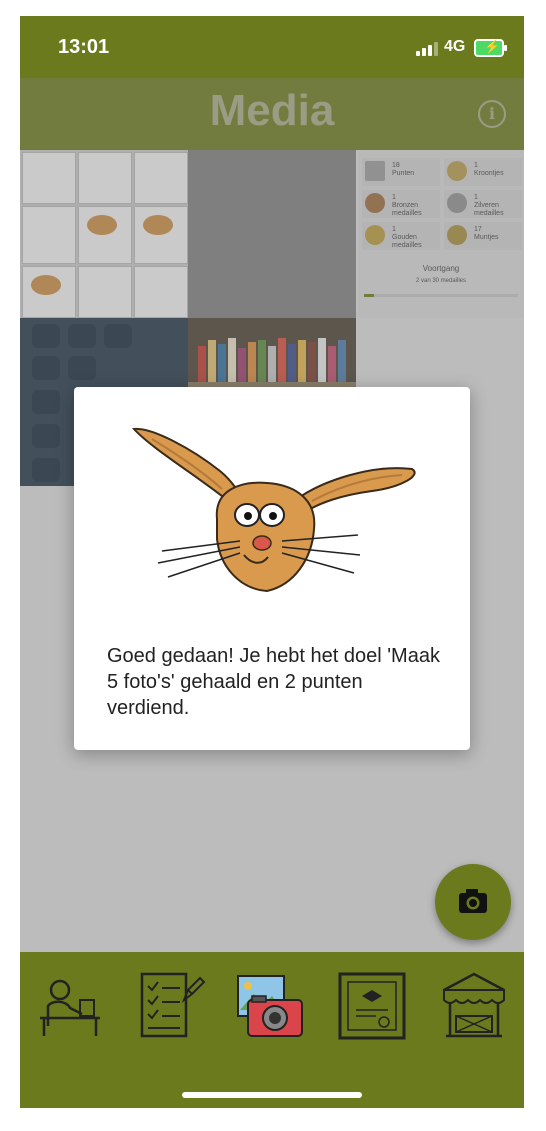 The height and width of the screenshot is (1131, 546). Describe the element at coordinates (273, 510) in the screenshot. I see `hare-illustration` at that location.